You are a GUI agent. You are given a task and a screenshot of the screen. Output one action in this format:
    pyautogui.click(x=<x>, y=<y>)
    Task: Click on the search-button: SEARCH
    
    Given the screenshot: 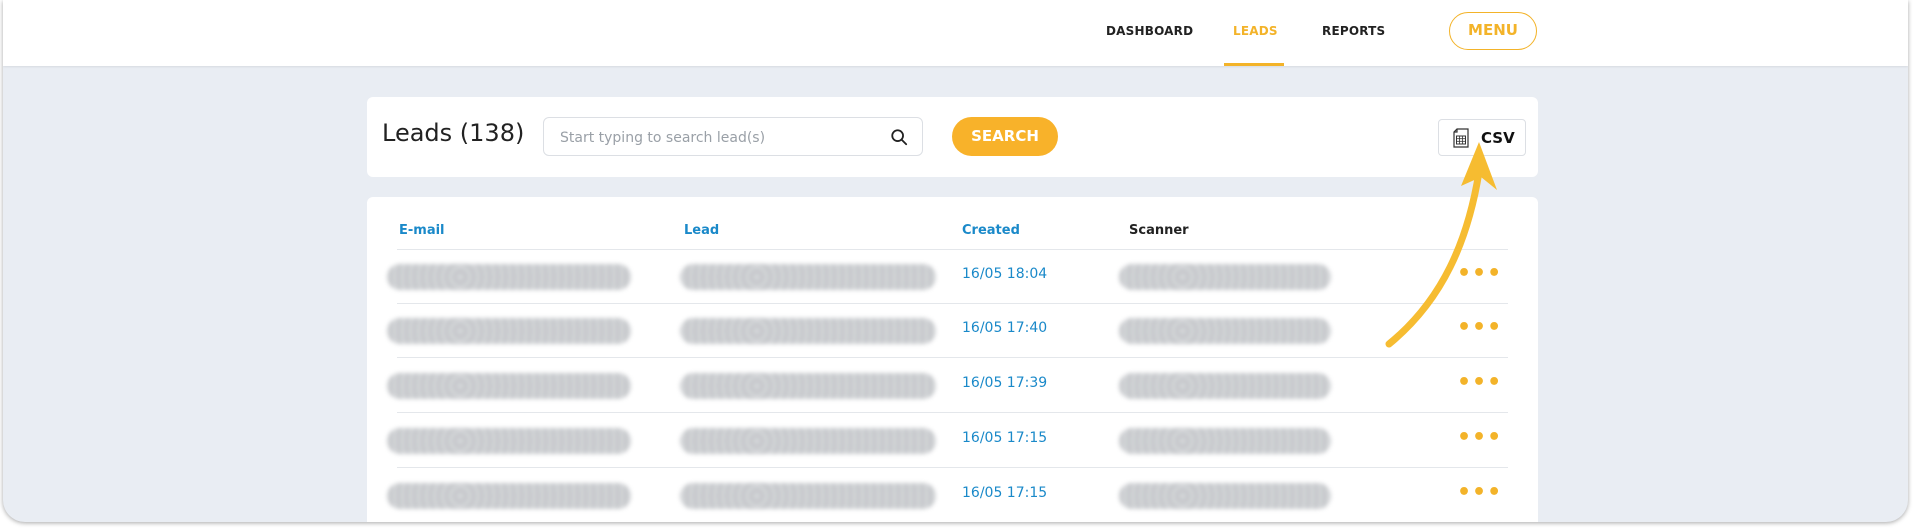 What is the action you would take?
    pyautogui.click(x=1005, y=136)
    